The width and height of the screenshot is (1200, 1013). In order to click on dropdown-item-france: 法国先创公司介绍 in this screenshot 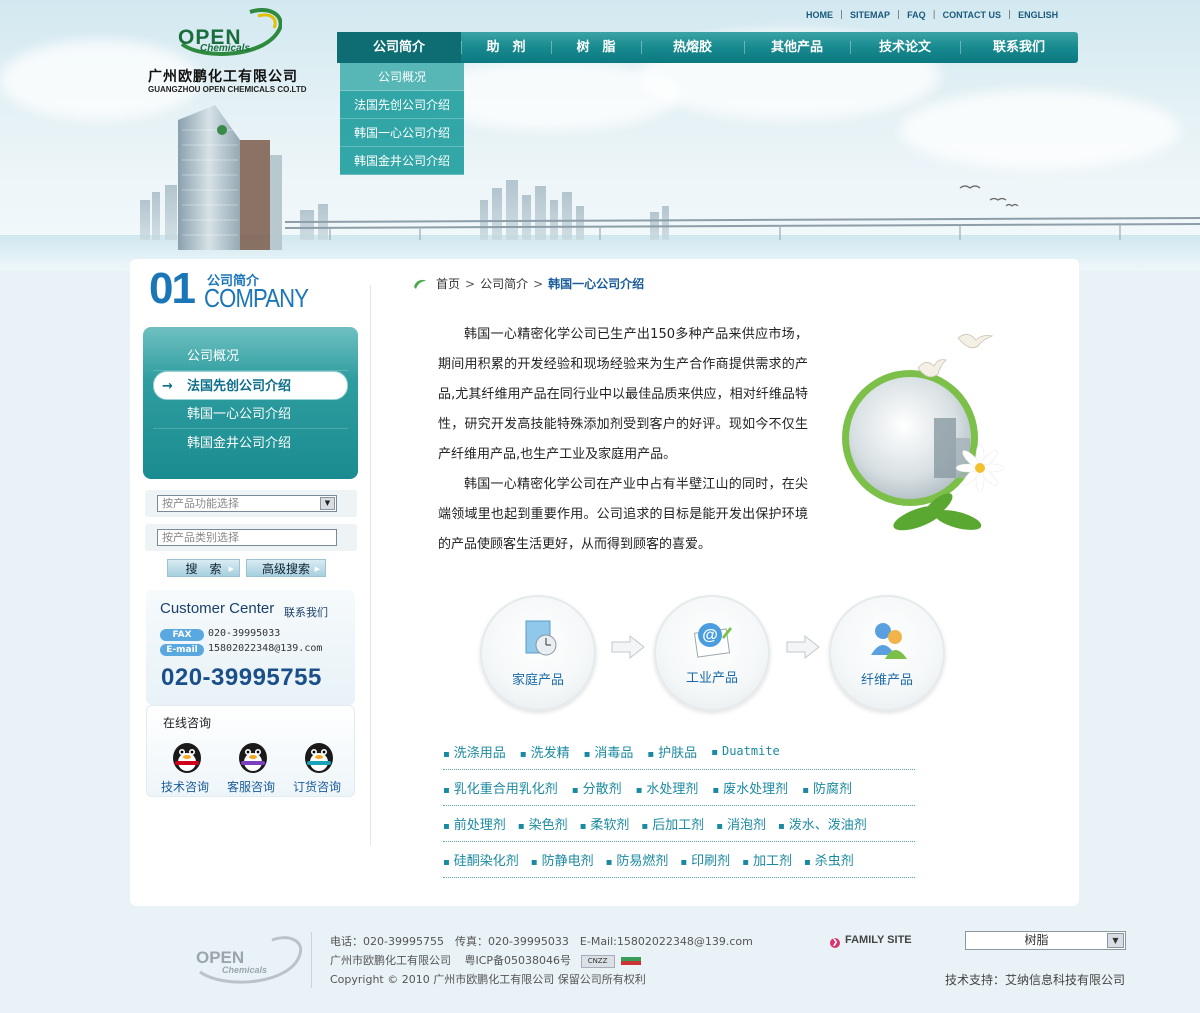, I will do `click(402, 105)`.